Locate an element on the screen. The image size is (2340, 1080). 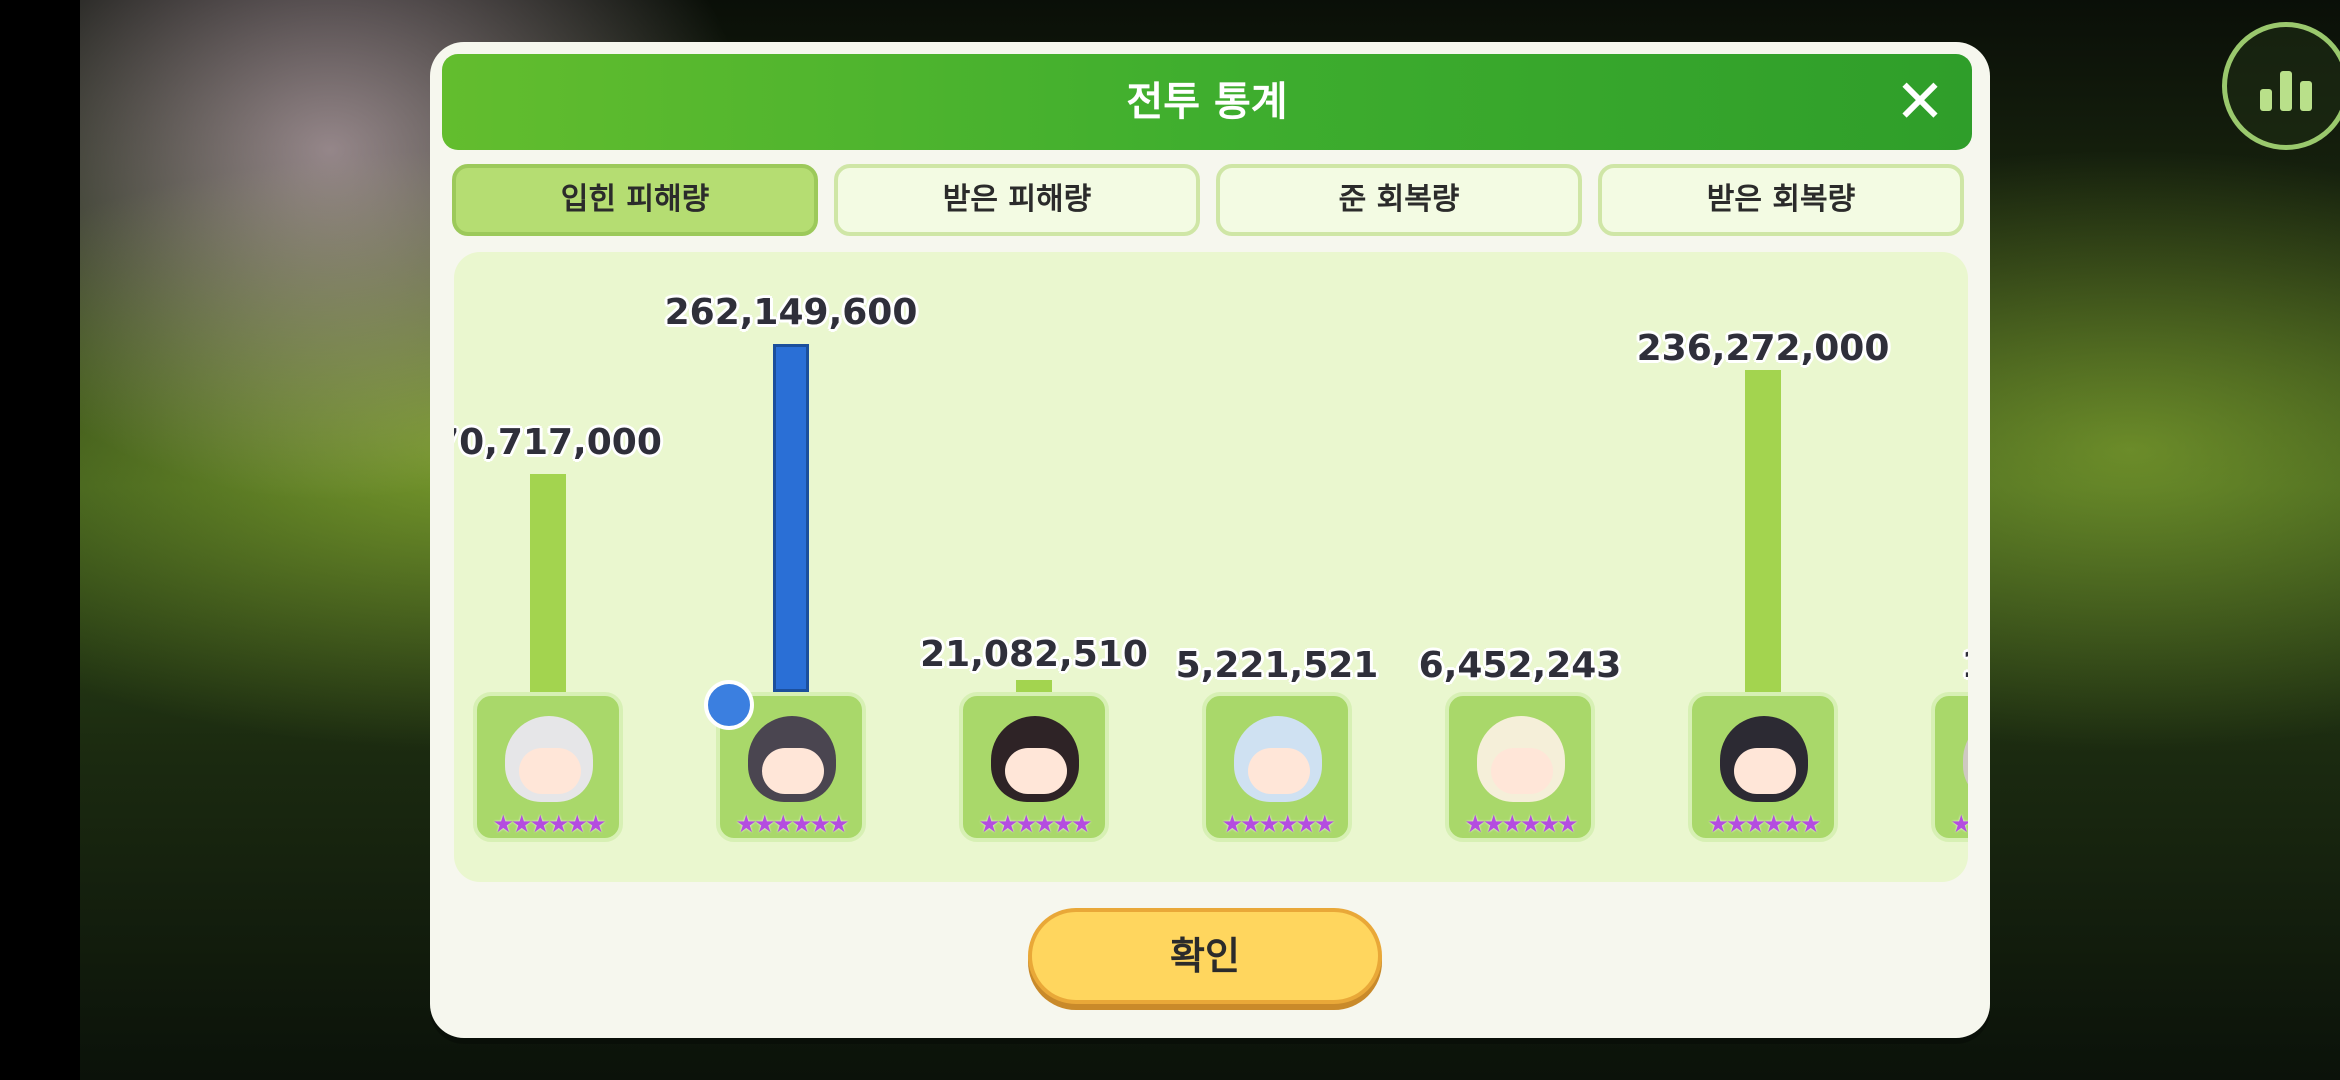
red-hair-character-portrait: ★★★★★★ is located at coordinates (1034, 767).